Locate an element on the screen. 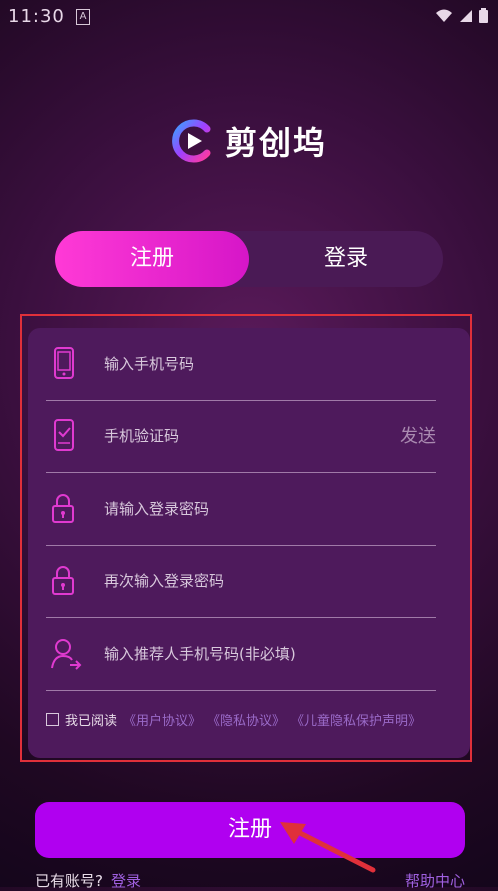 Image resolution: width=498 pixels, height=891 pixels. auth-tabs: 注册 登录 is located at coordinates (249, 259).